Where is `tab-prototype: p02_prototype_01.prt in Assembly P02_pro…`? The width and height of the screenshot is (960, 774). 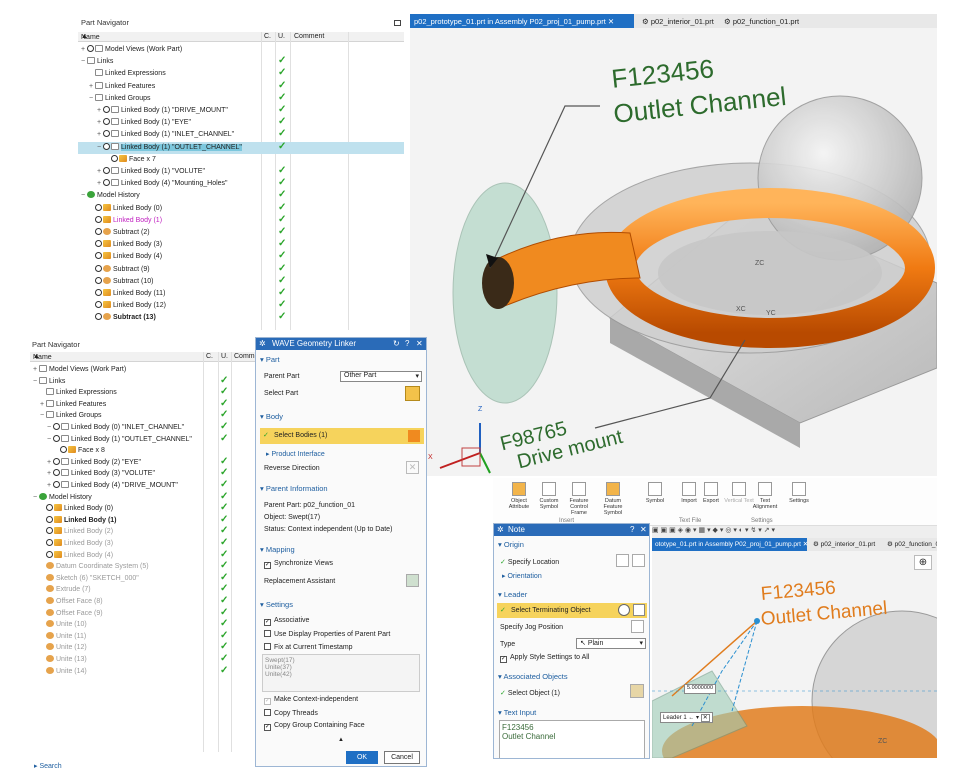
tab-prototype: p02_prototype_01.prt in Assembly P02_pro… is located at coordinates (522, 21).